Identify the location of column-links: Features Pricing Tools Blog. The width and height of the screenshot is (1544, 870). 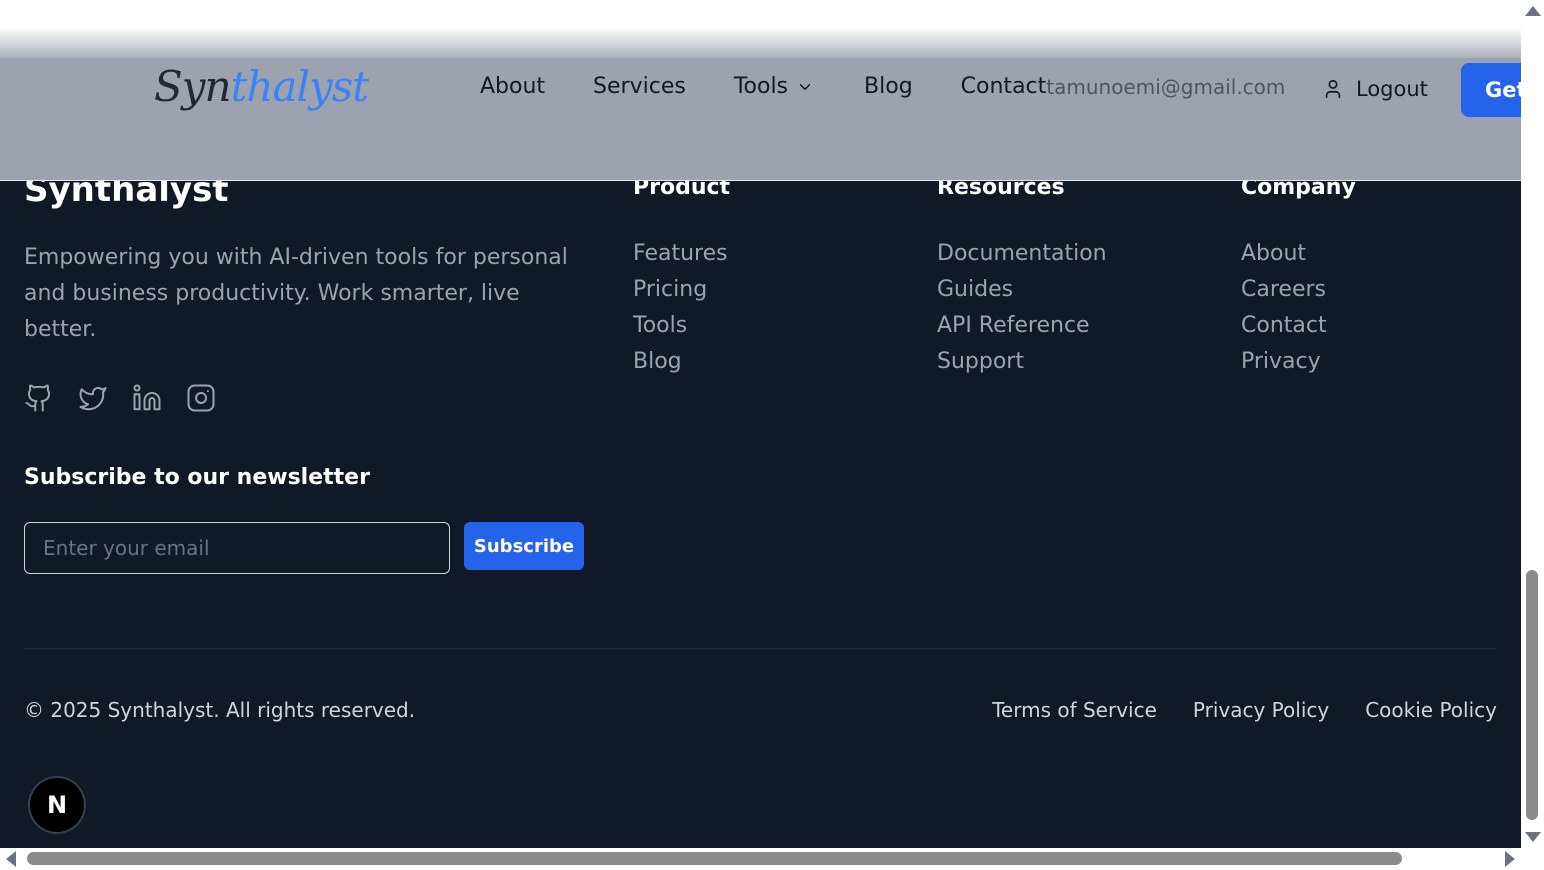
(681, 308).